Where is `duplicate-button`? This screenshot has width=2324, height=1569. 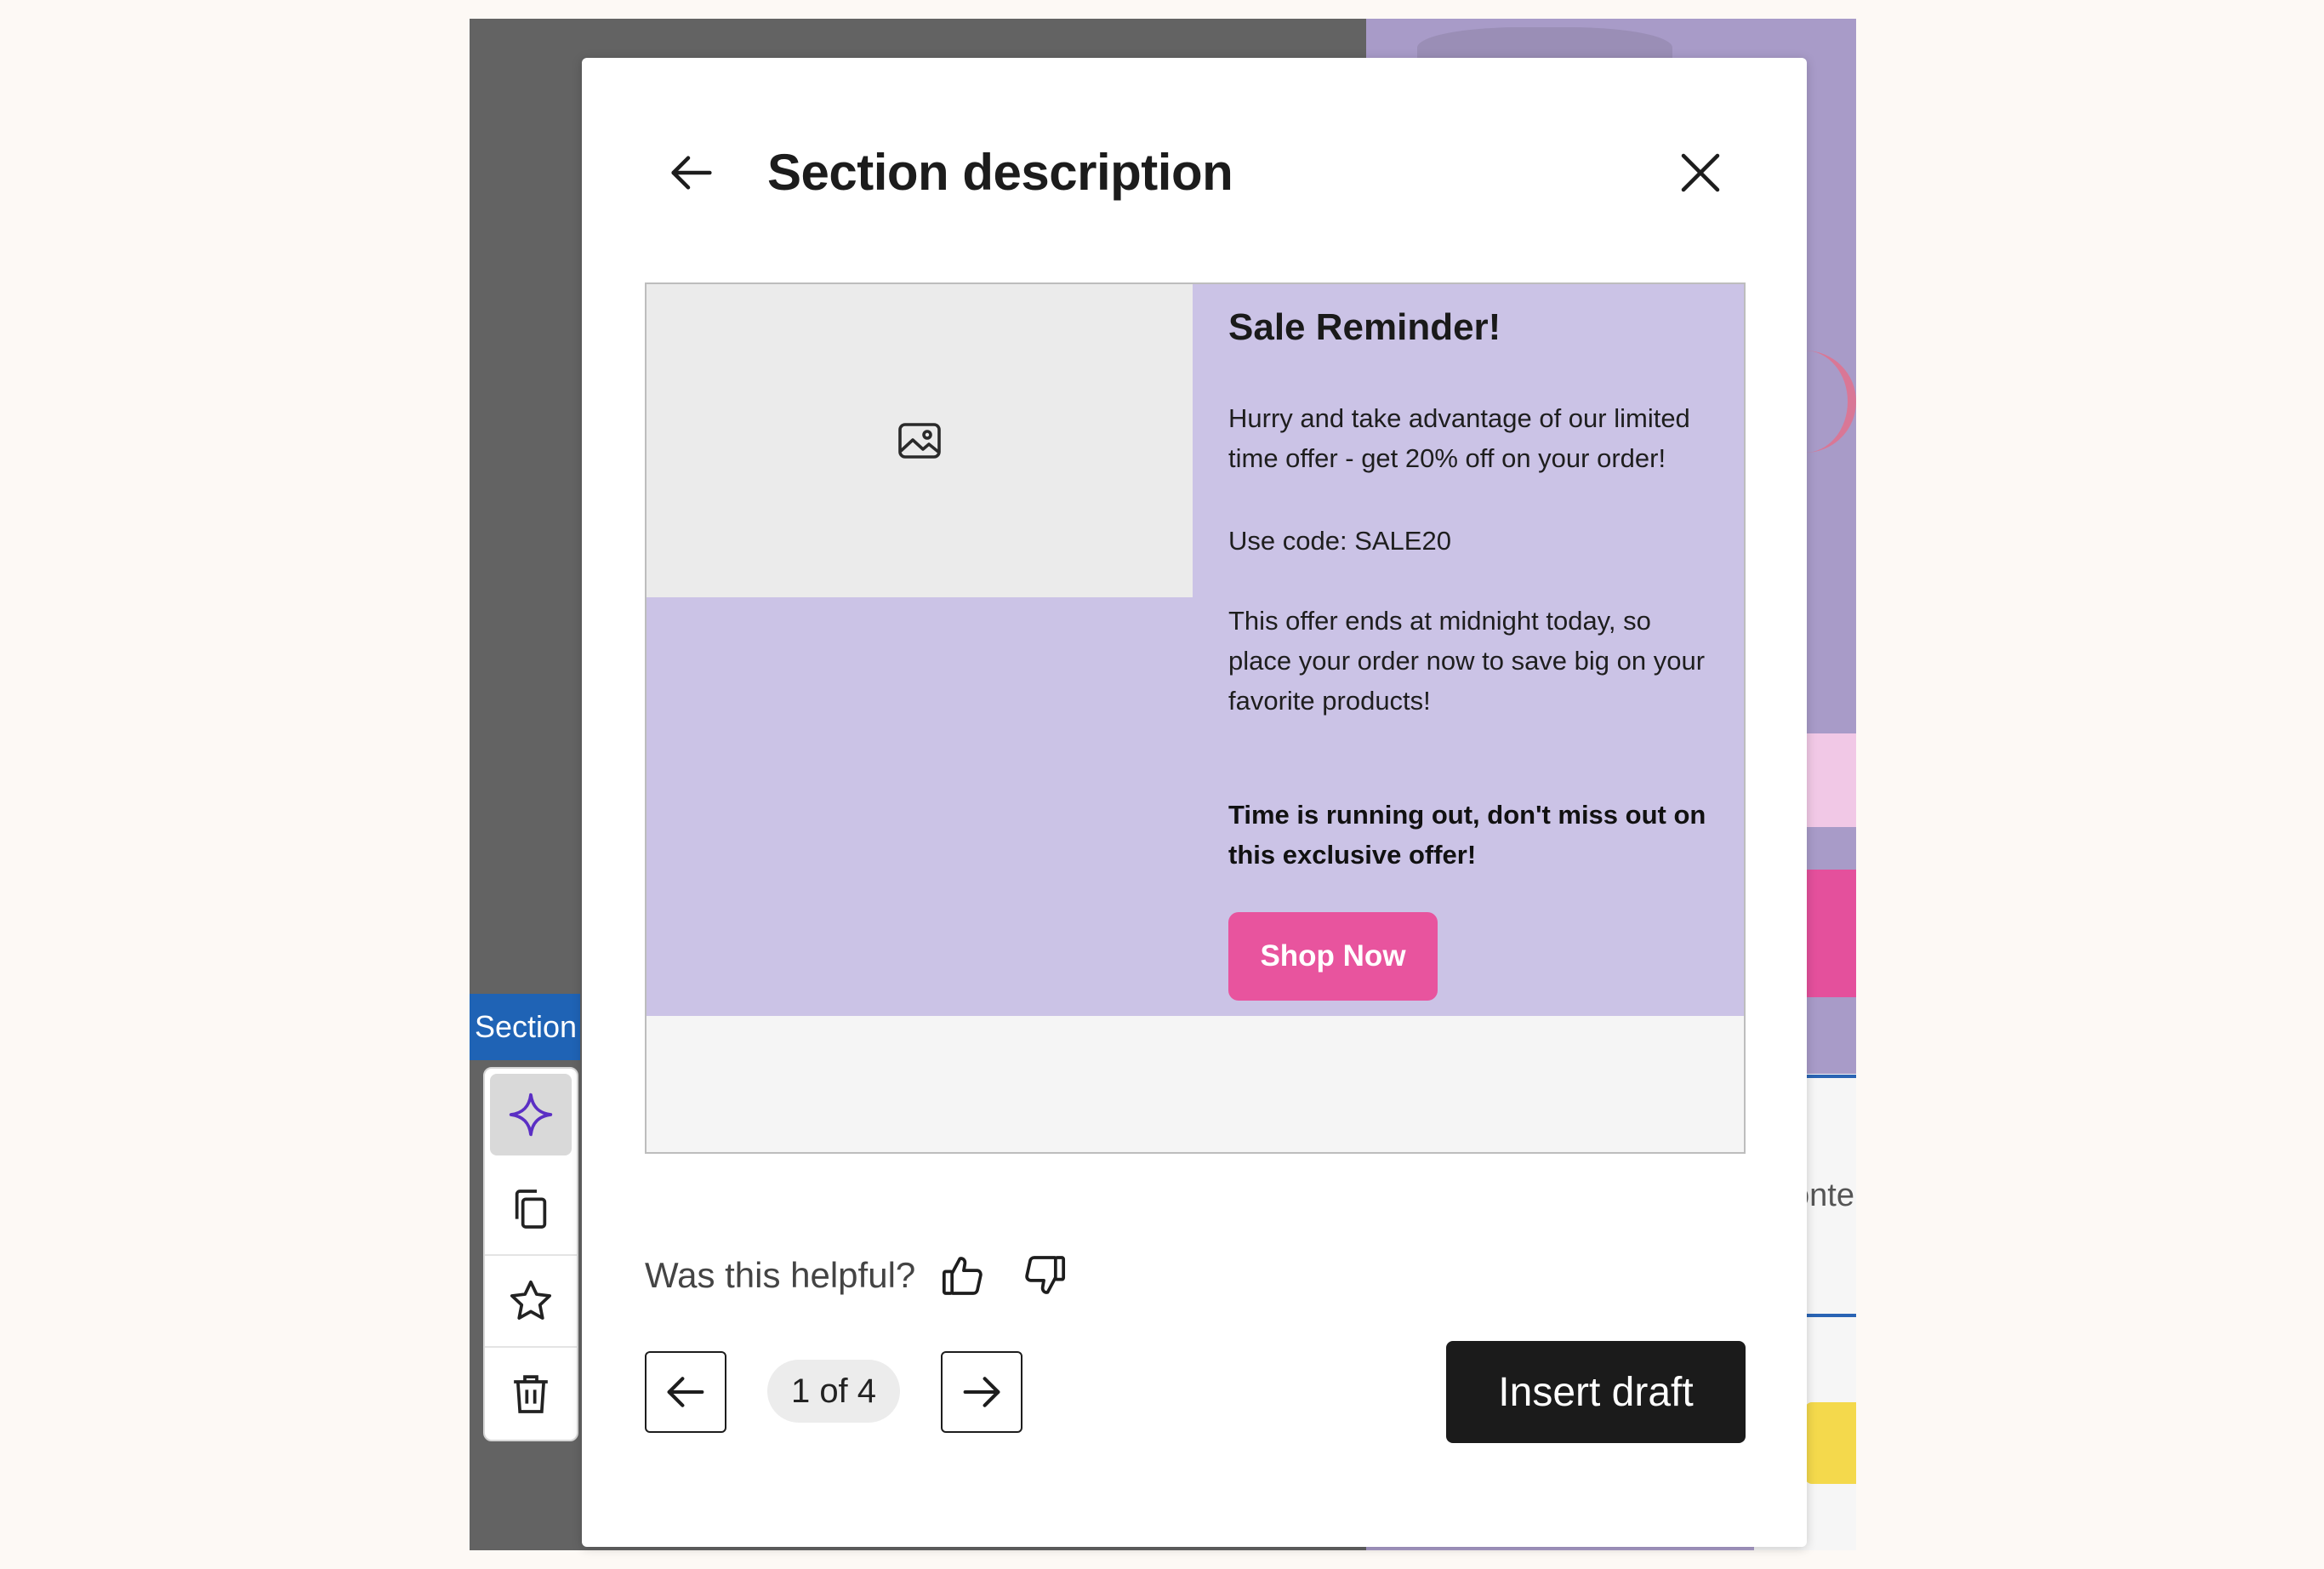 duplicate-button is located at coordinates (531, 1210).